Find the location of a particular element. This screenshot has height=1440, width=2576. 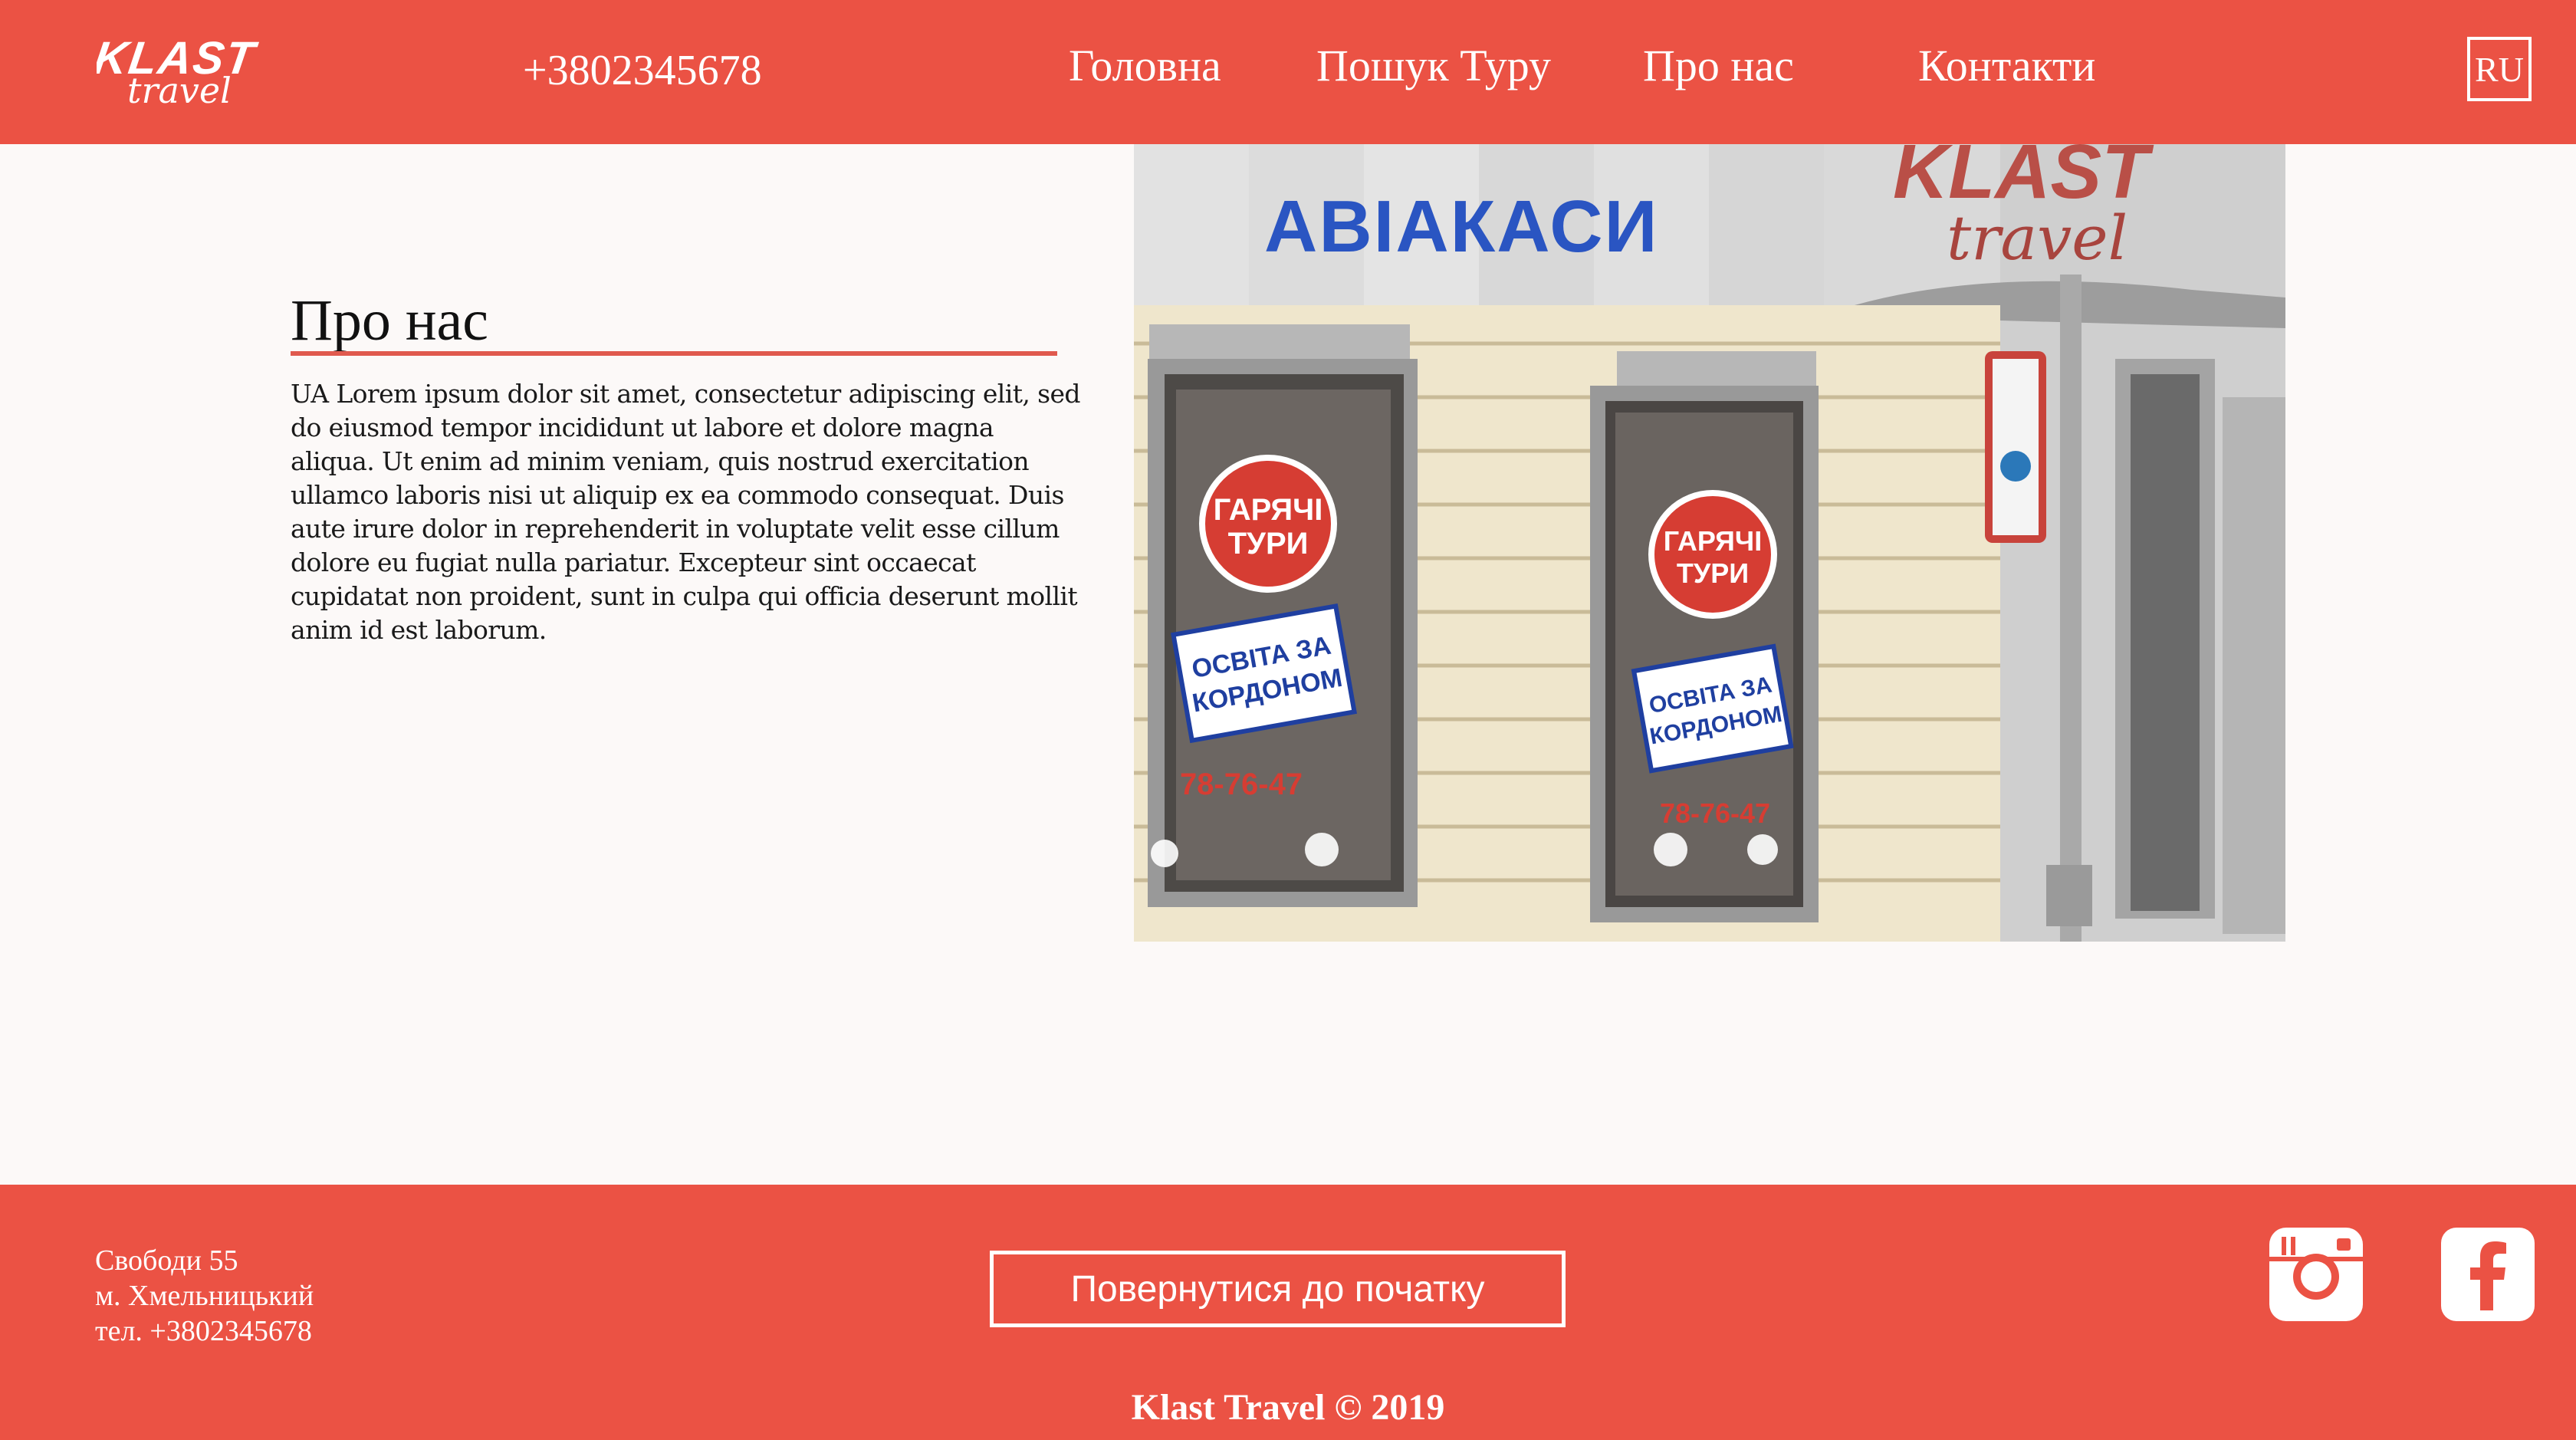

photo-sign-travel: travel is located at coordinates (2038, 238).